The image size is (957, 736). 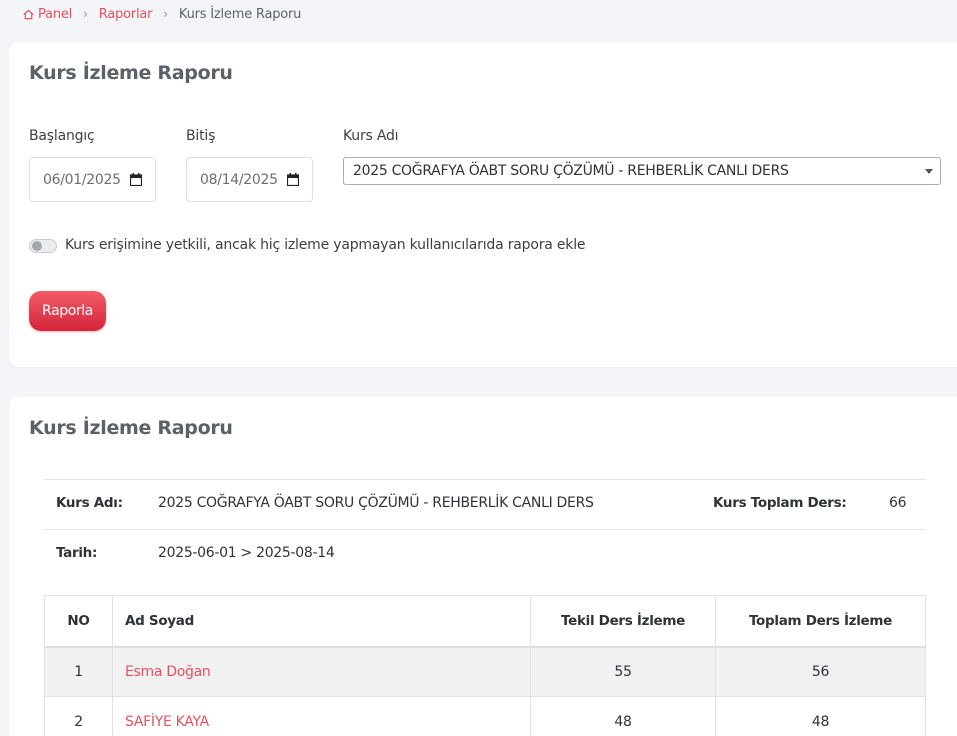 I want to click on table-row: 1 Esma Doğan 55 56, so click(x=485, y=671).